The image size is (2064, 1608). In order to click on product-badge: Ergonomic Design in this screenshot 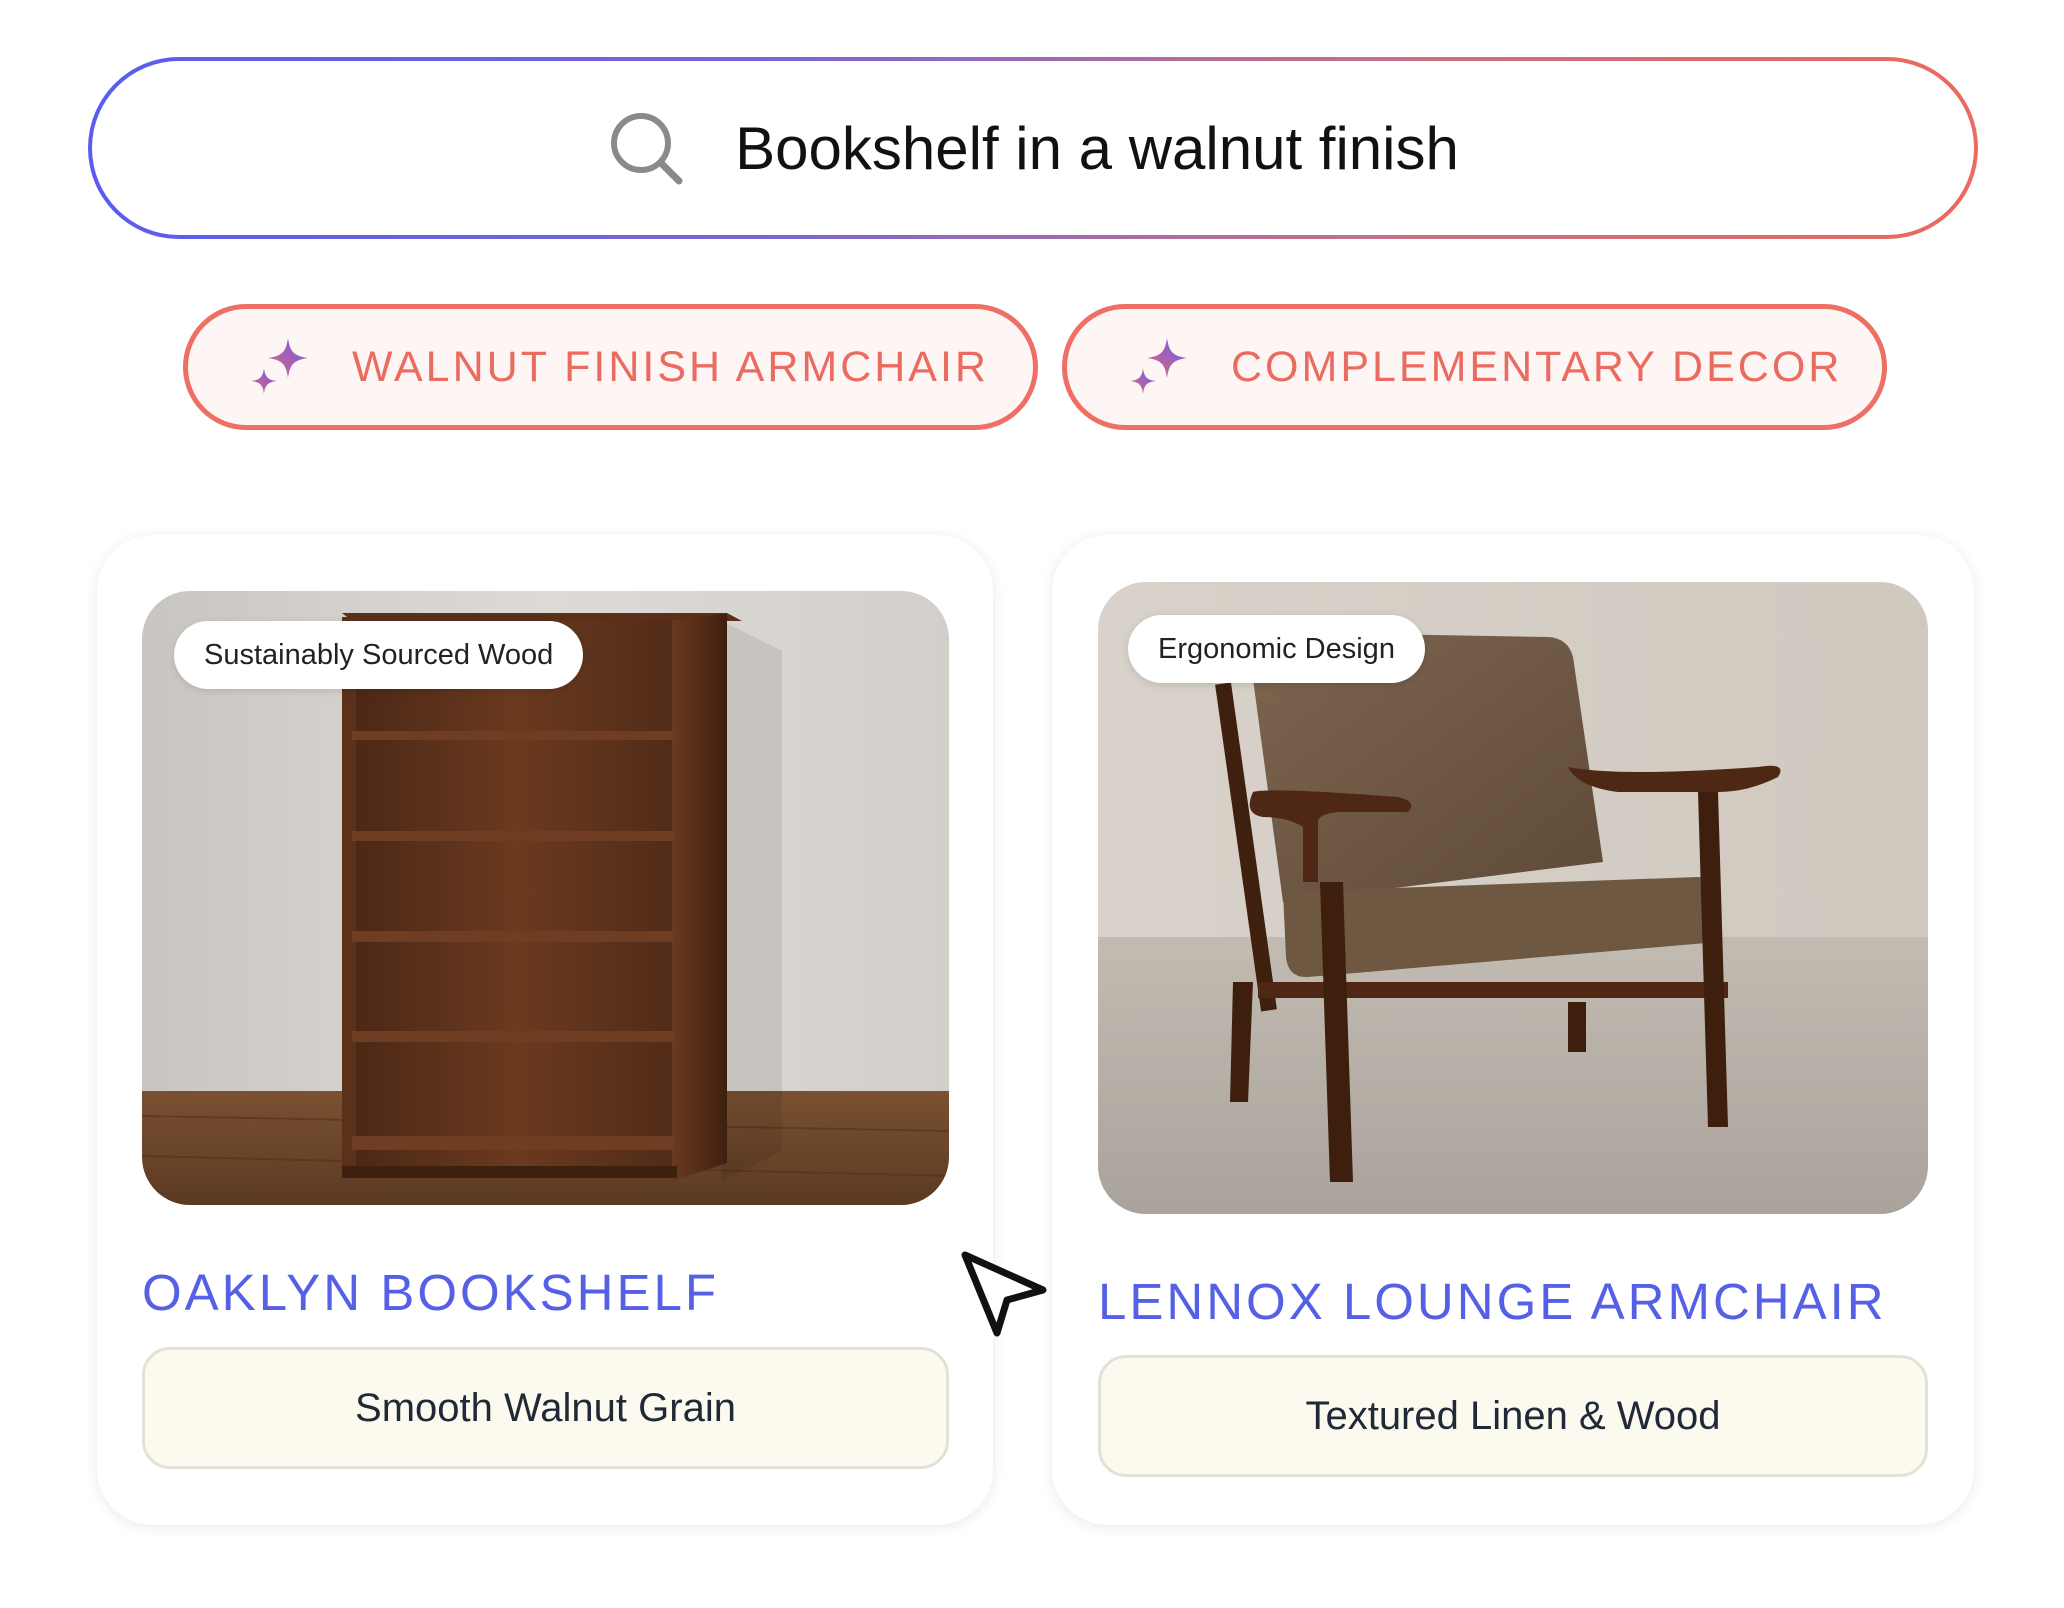, I will do `click(1276, 649)`.